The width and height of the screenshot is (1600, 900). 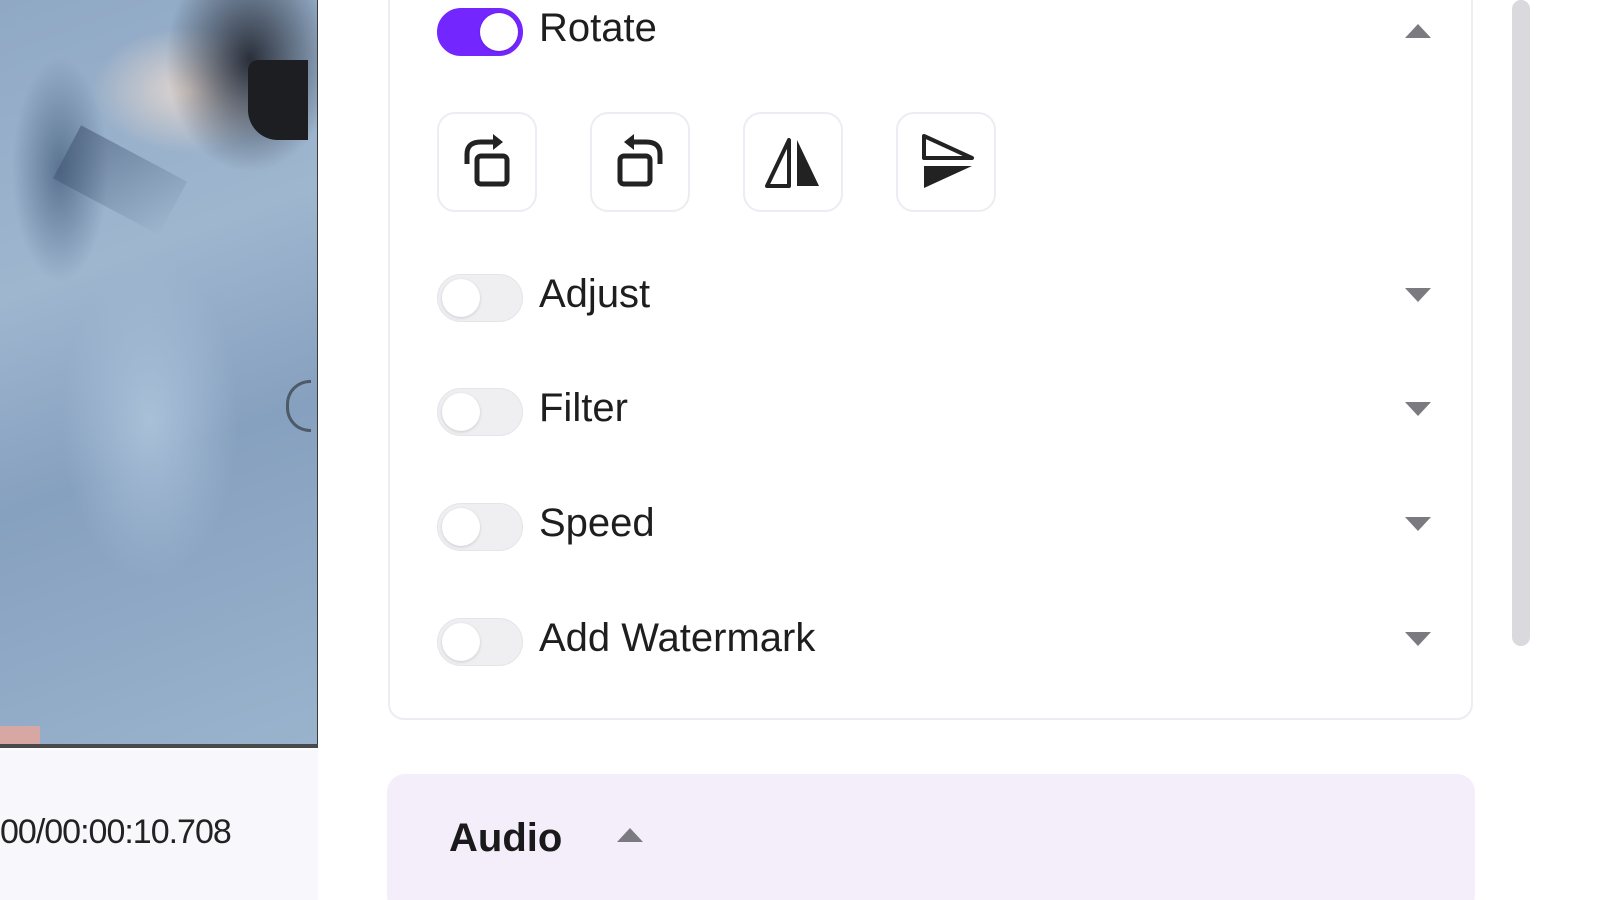 I want to click on filter-row: Filter, so click(x=937, y=412).